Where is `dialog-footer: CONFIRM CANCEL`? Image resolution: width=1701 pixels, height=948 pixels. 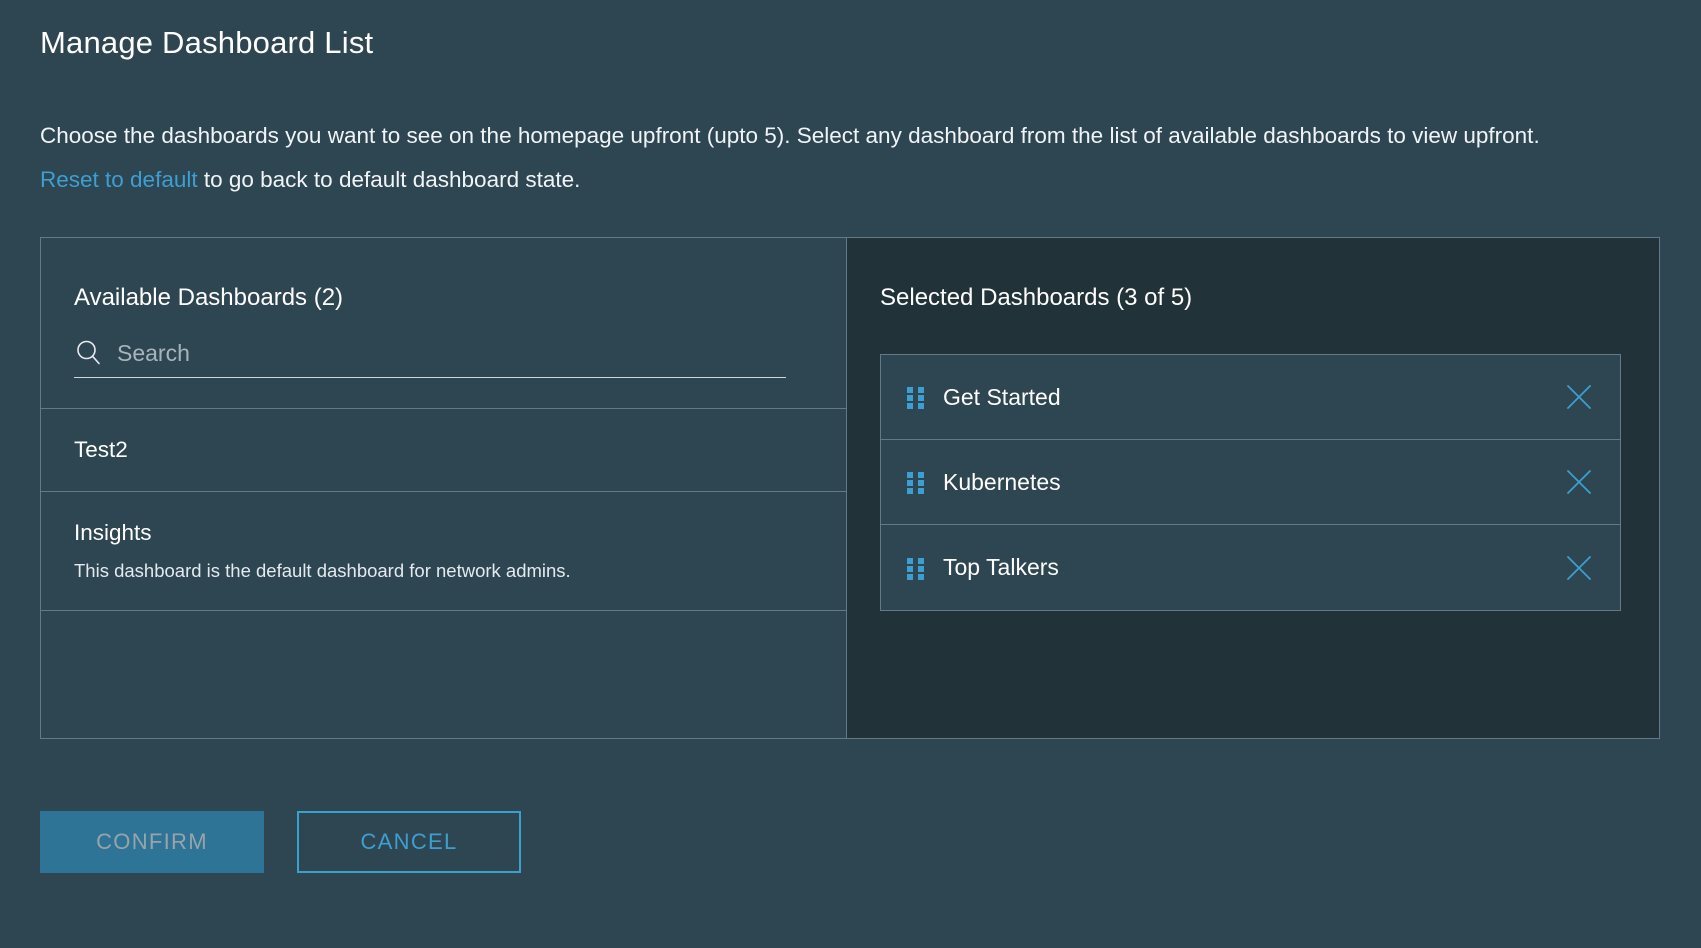
dialog-footer: CONFIRM CANCEL is located at coordinates (850, 842).